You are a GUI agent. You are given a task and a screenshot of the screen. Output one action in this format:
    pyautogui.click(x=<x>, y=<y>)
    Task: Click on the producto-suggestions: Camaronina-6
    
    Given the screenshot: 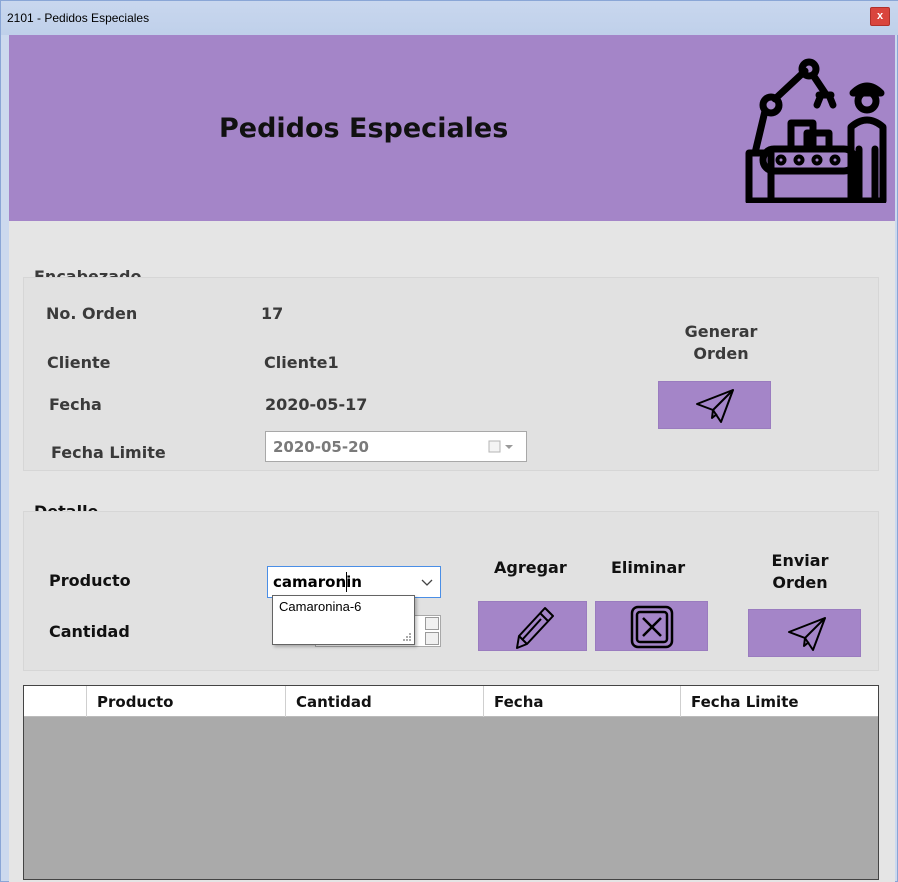 What is the action you would take?
    pyautogui.click(x=343, y=620)
    